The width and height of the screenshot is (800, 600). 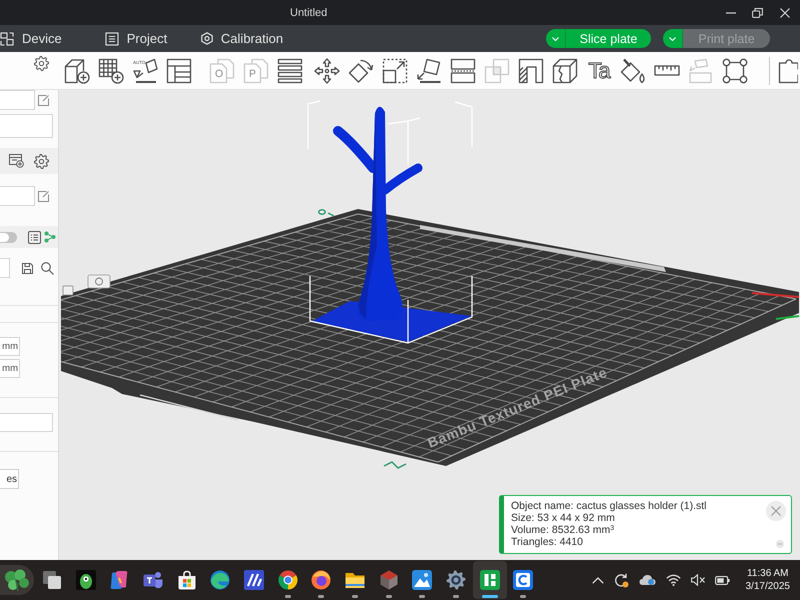 What do you see at coordinates (767, 573) in the screenshot?
I see `clock-time: 11:36 AM` at bounding box center [767, 573].